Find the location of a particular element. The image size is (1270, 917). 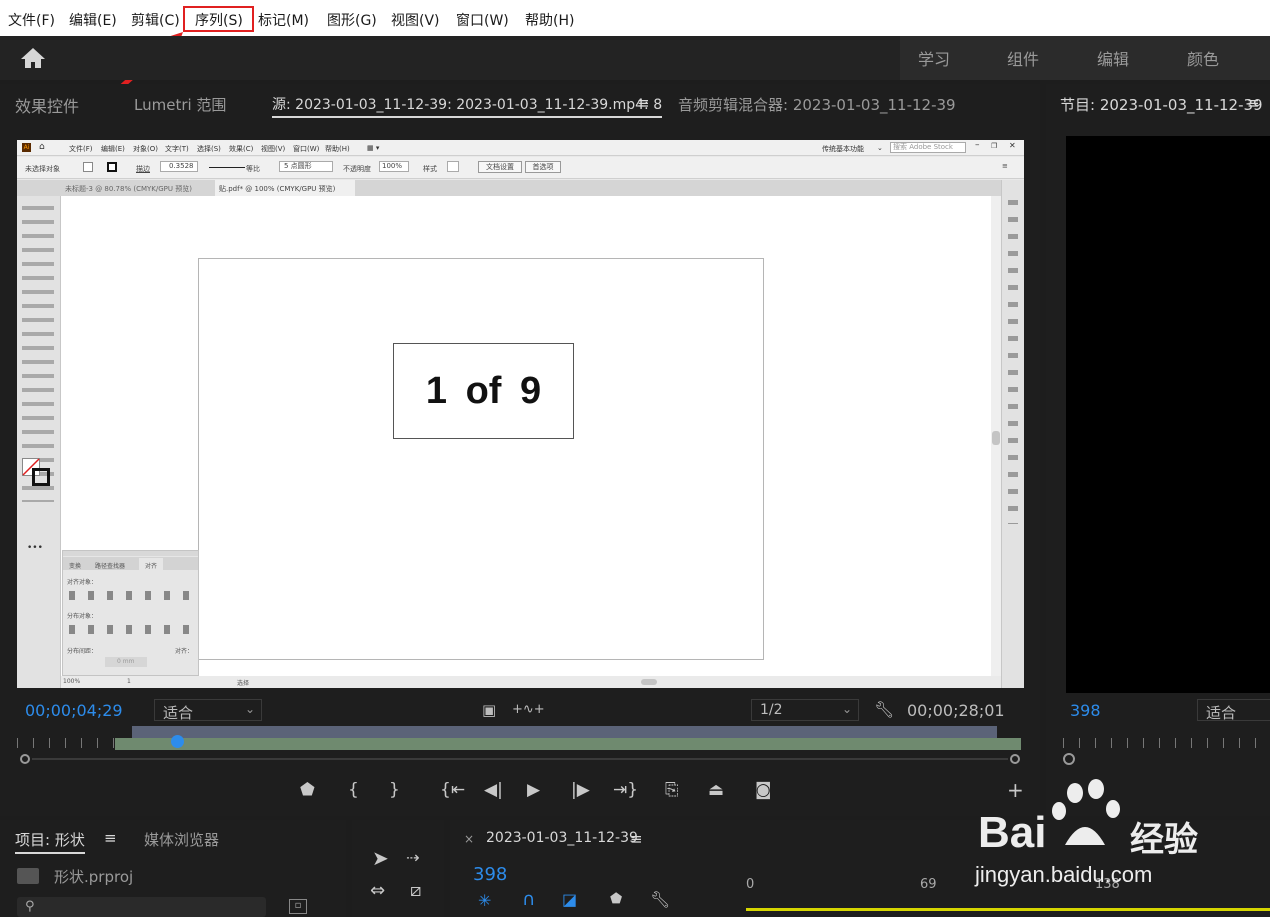

overwrite-icon: ⏏ is located at coordinates (716, 790).